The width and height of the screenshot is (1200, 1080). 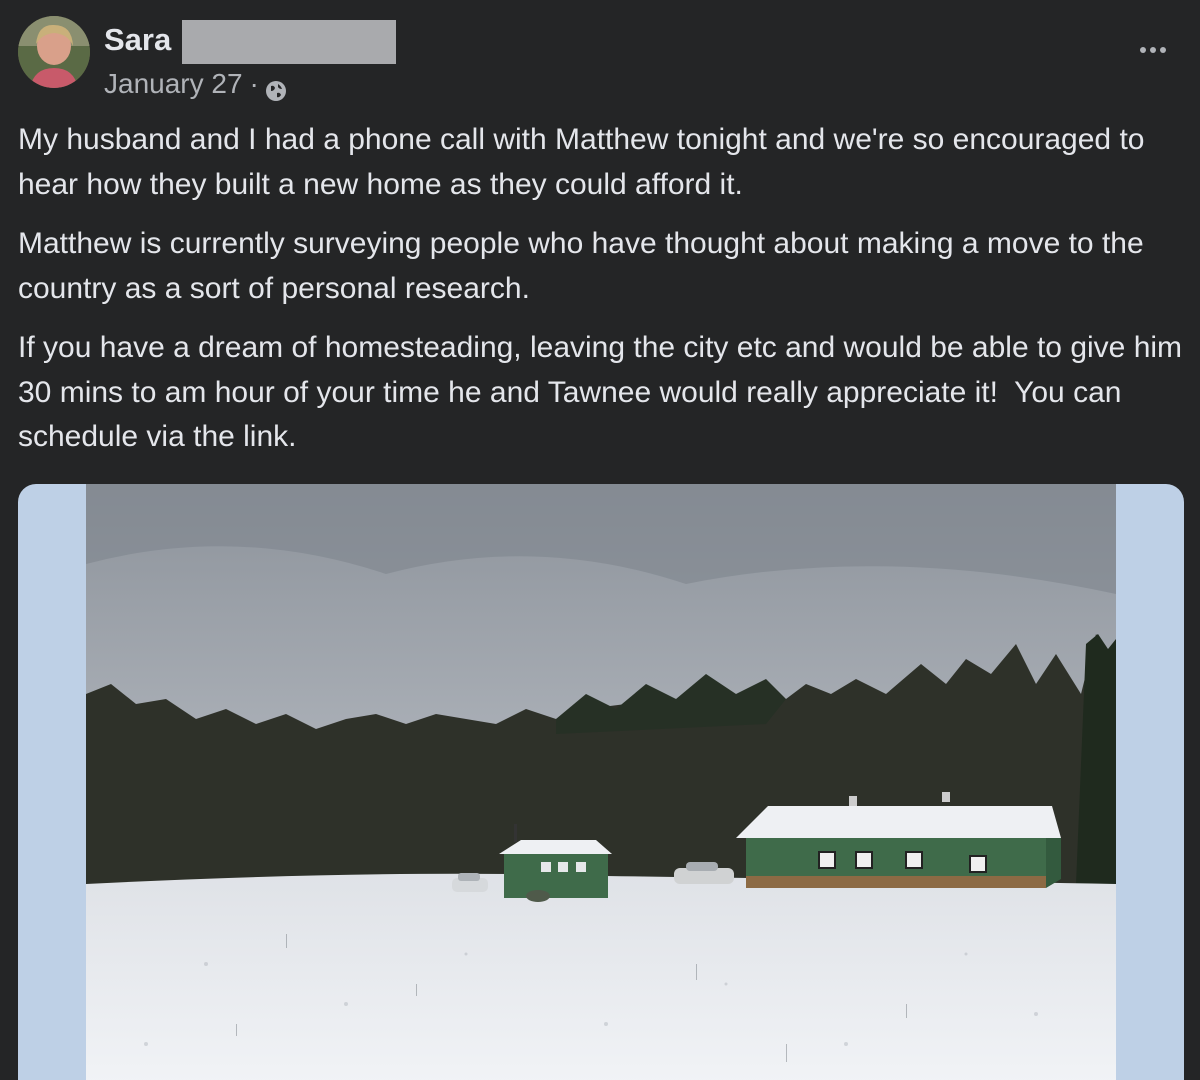 I want to click on avatar-image, so click(x=54, y=52).